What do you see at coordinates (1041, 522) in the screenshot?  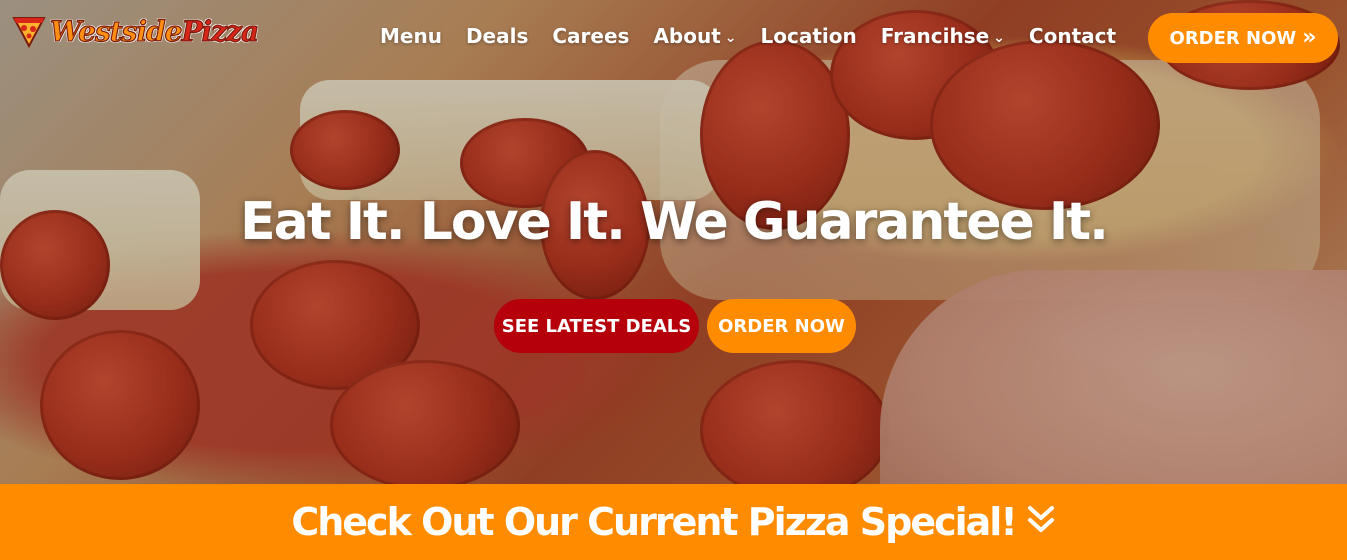 I see `double-chevron-down-icon` at bounding box center [1041, 522].